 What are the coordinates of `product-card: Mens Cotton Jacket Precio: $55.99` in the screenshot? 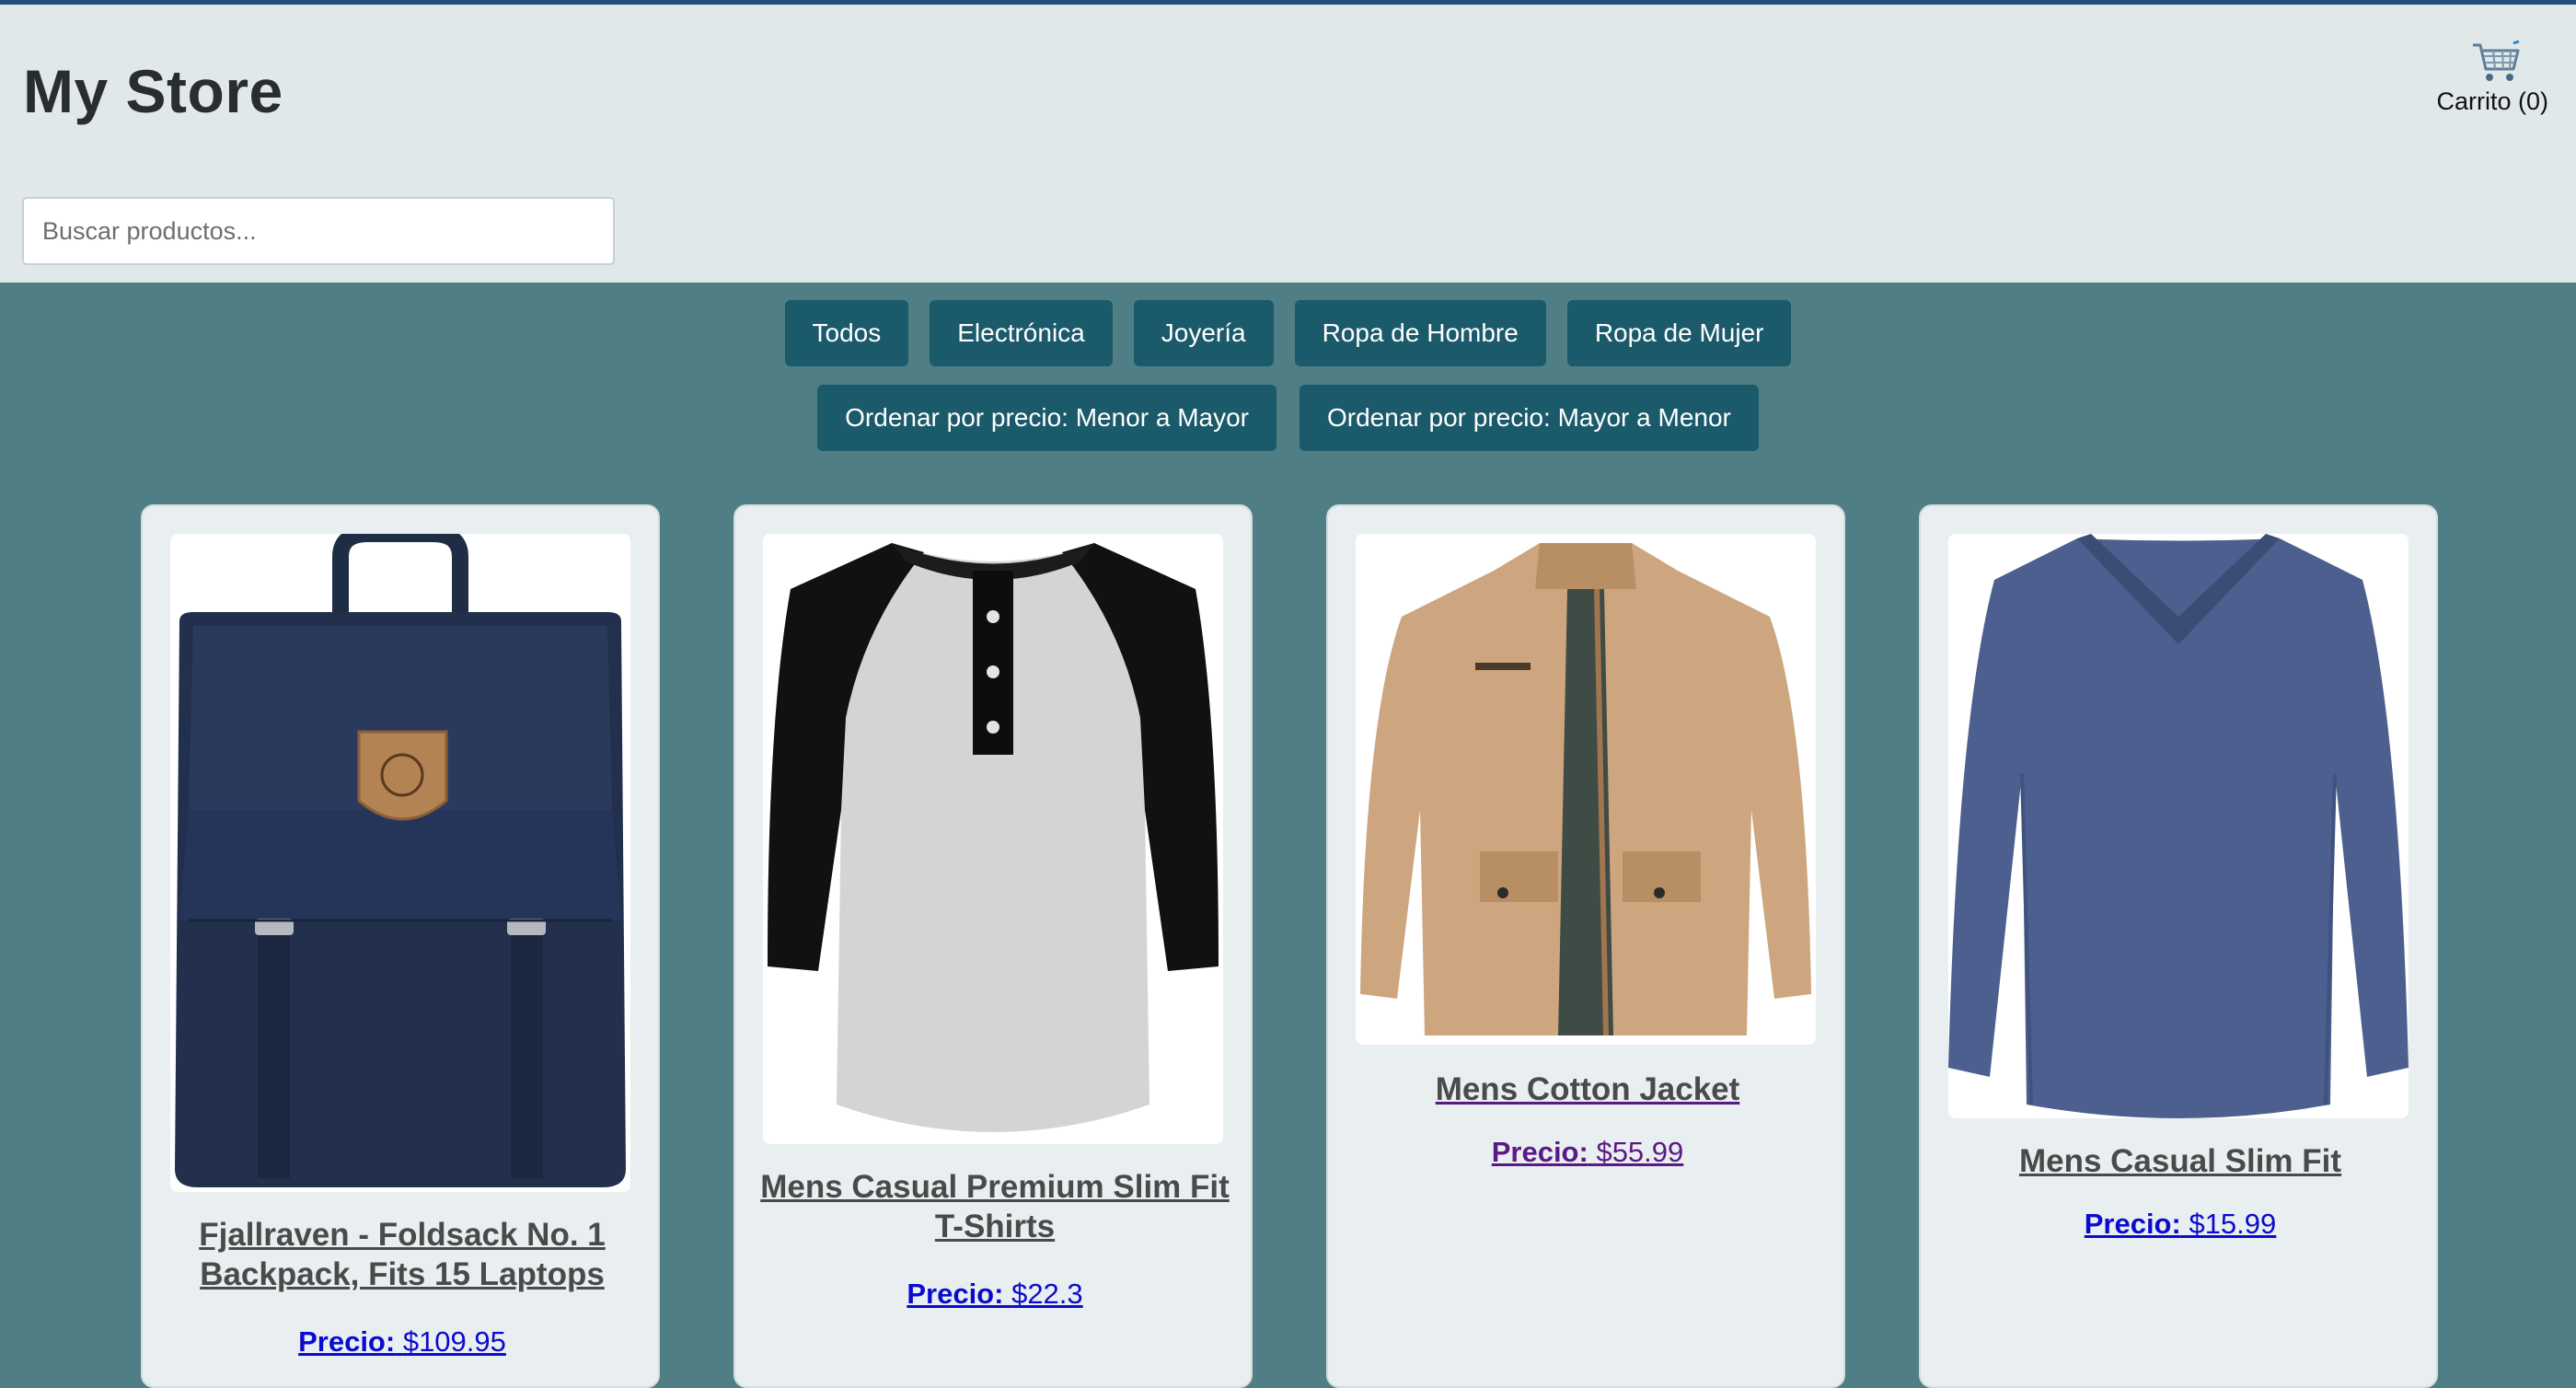 It's located at (1586, 946).